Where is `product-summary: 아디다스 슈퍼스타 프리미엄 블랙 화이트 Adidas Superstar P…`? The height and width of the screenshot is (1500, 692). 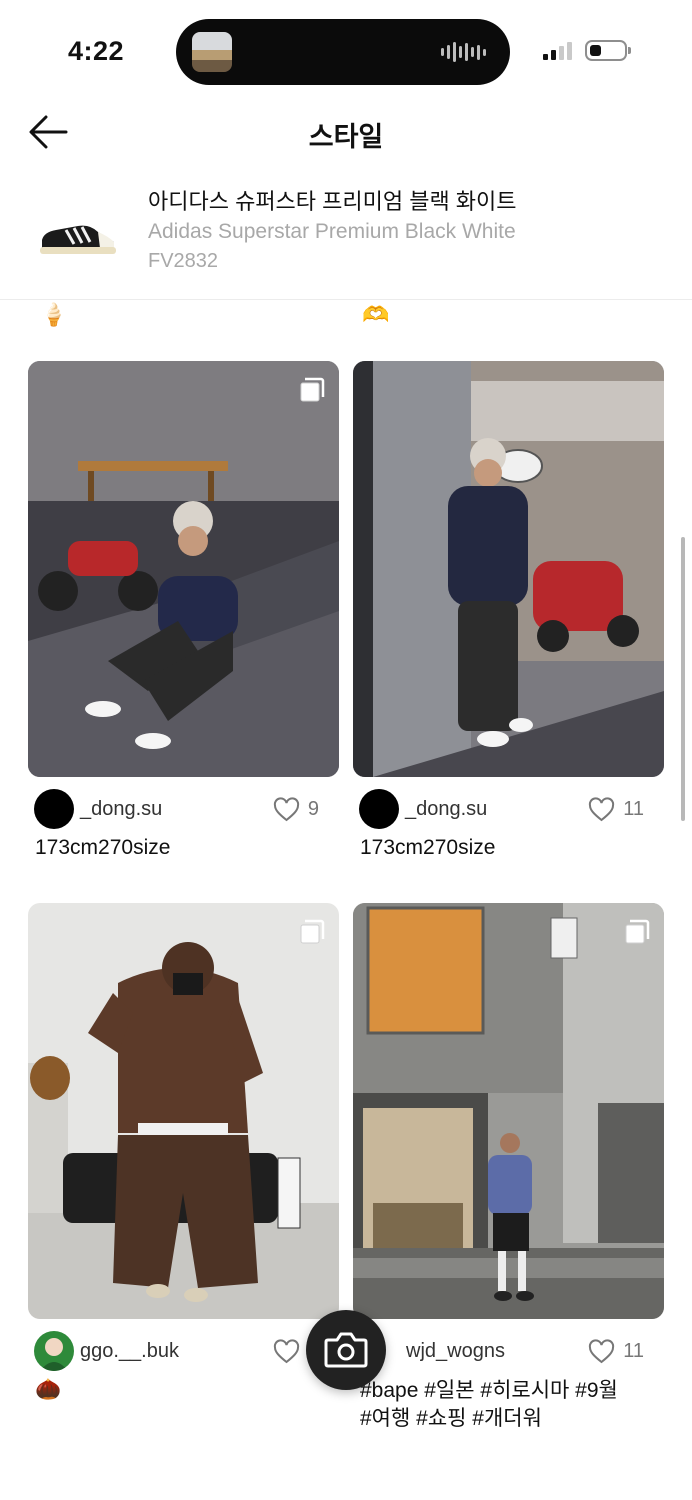
product-summary: 아디다스 슈퍼스타 프리미엄 블랙 화이트 Adidas Superstar P… is located at coordinates (346, 238).